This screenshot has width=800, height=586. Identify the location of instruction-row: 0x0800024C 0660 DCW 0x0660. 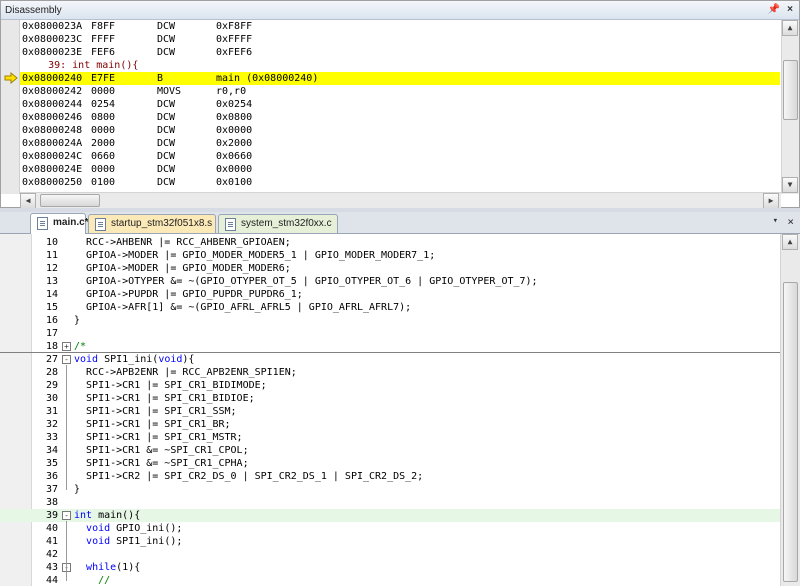
(400, 156).